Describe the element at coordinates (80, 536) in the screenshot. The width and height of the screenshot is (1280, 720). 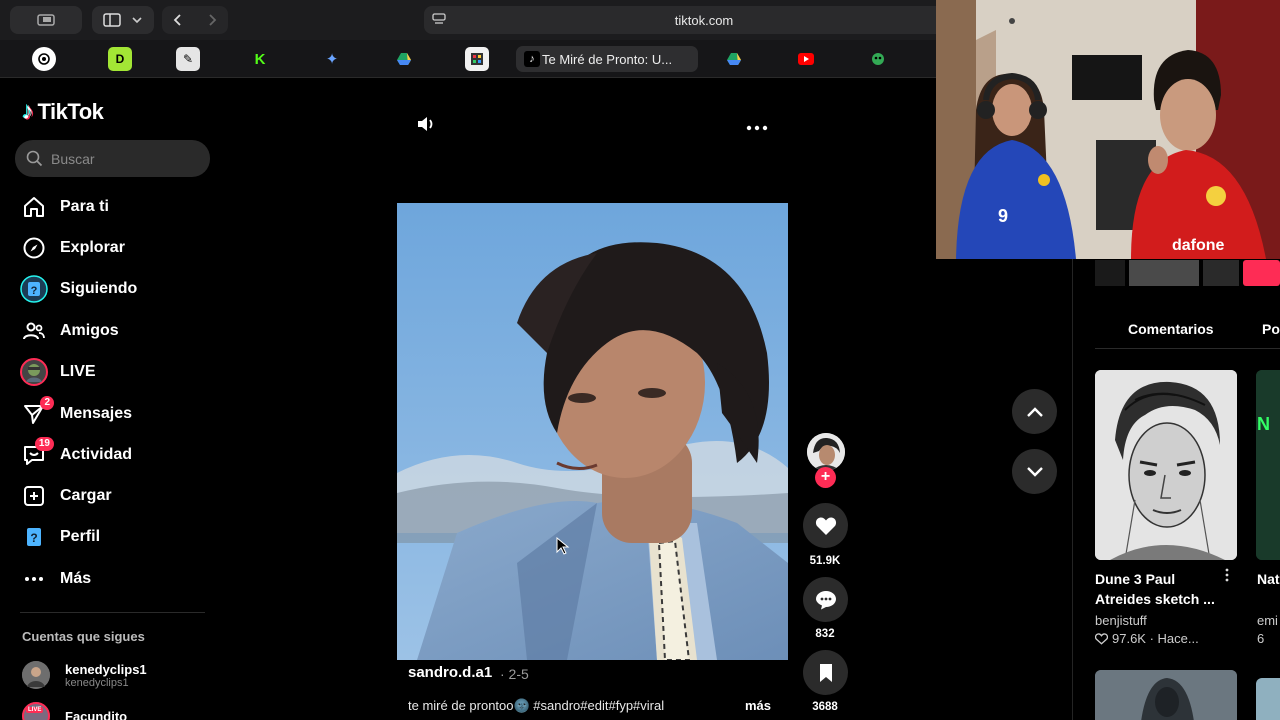
I see `nav-label: Perfil` at that location.